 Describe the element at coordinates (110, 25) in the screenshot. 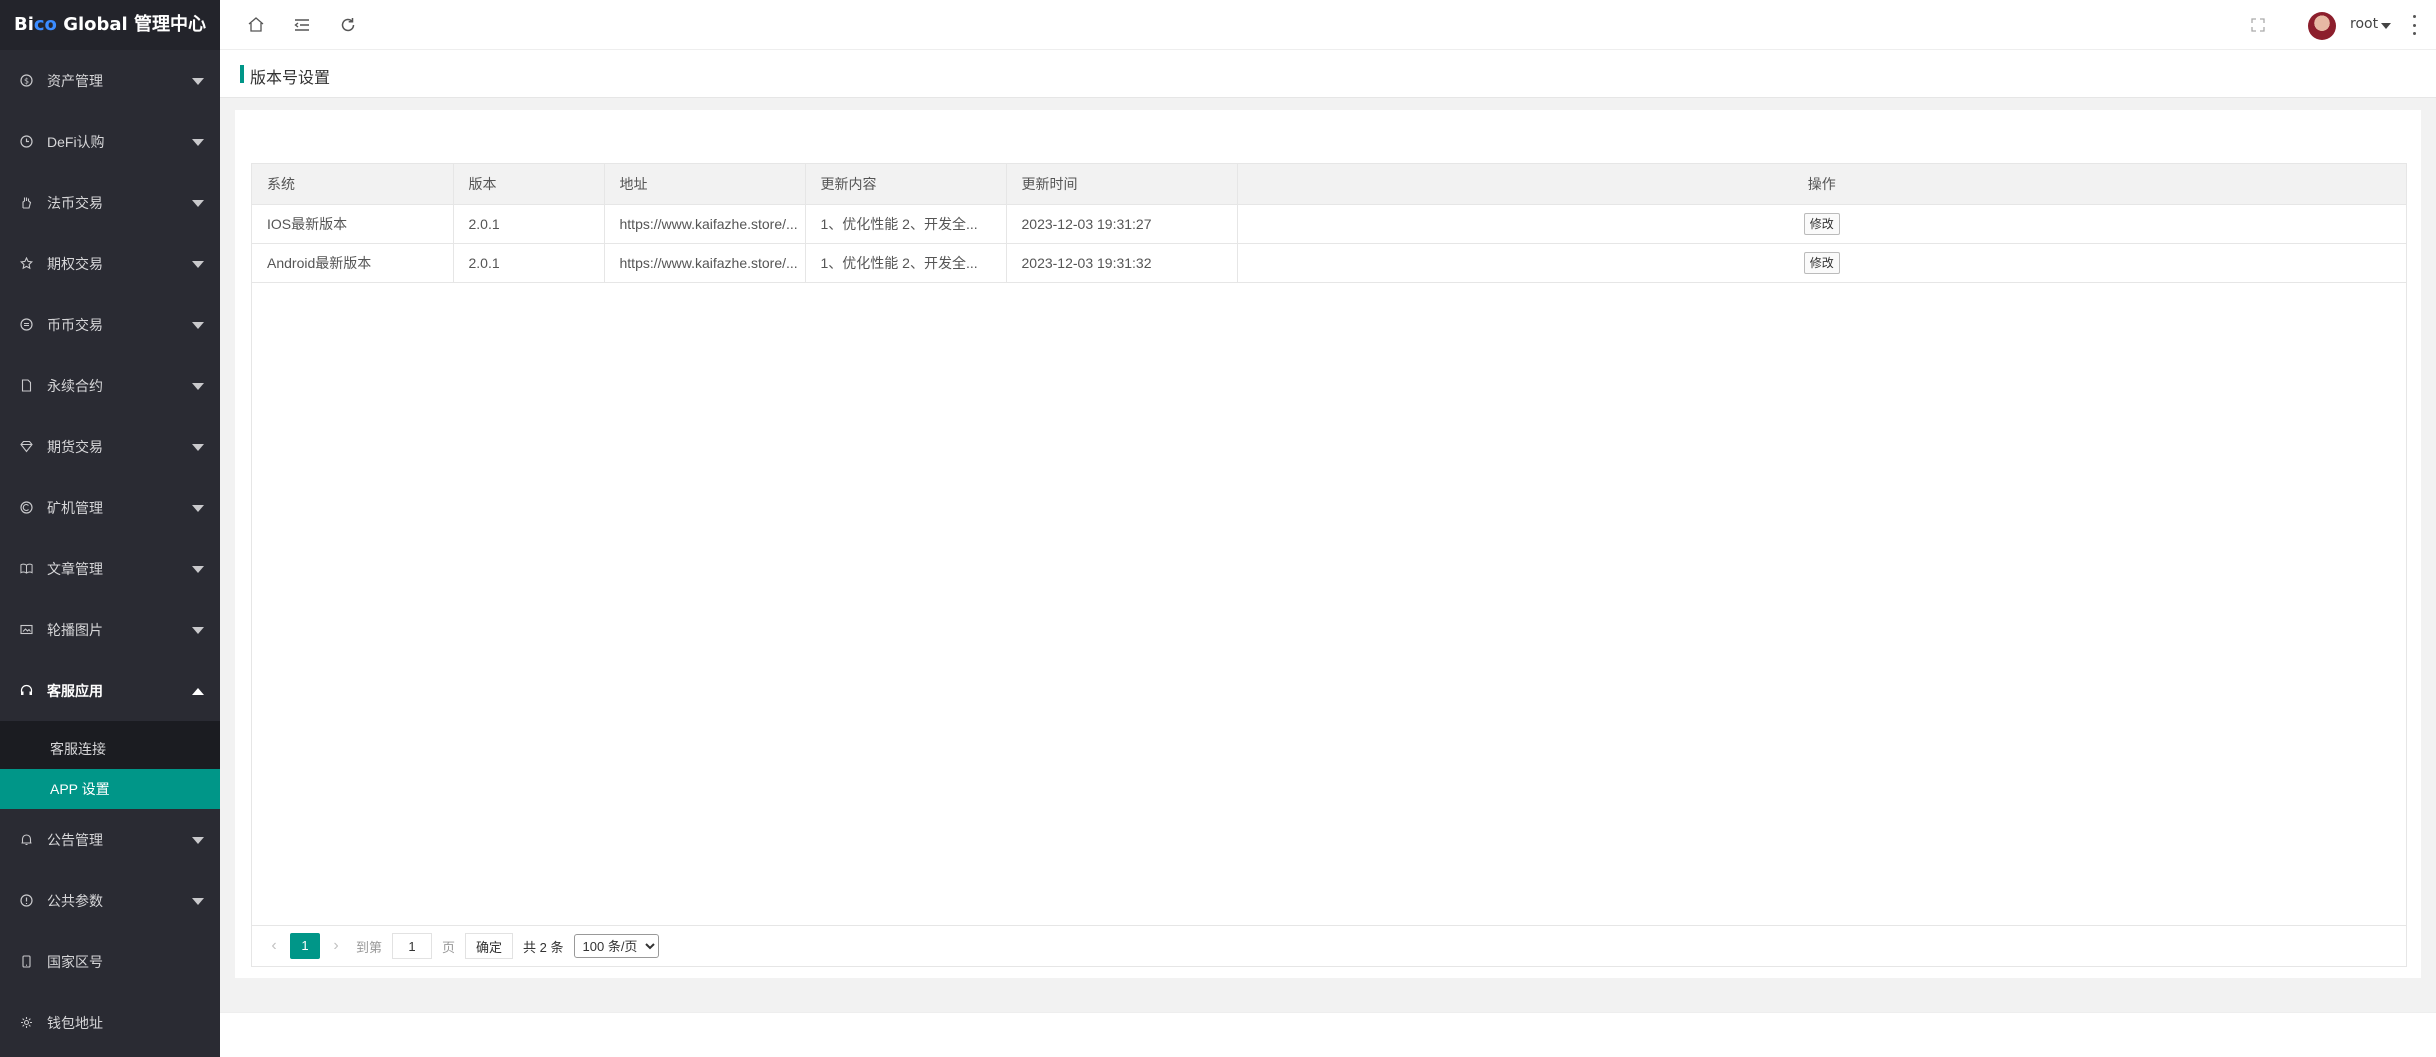

I see `app-logo: Bico Global 管理中心` at that location.